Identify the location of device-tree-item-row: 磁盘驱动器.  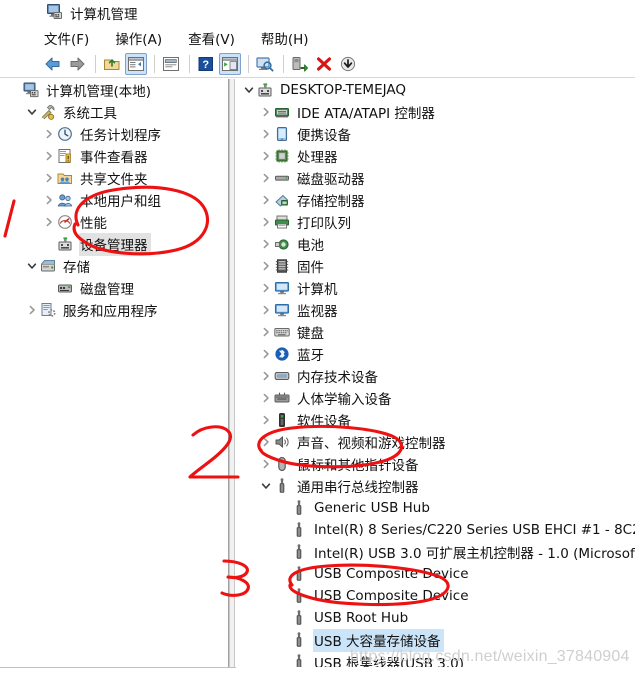
(435, 178).